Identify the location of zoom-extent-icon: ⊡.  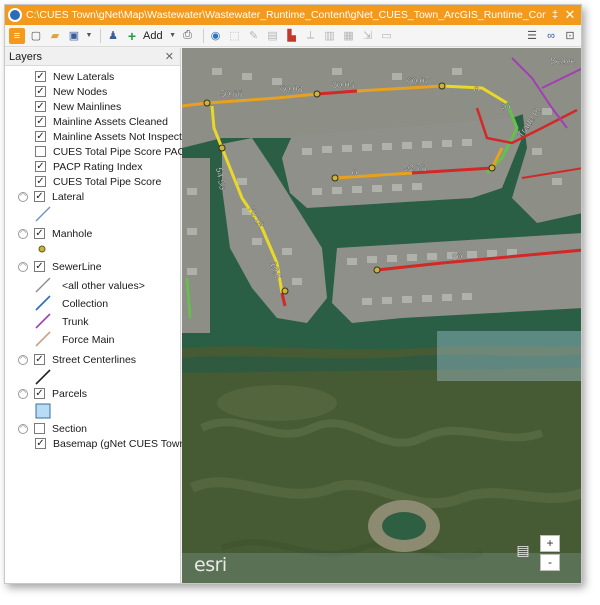
(570, 36).